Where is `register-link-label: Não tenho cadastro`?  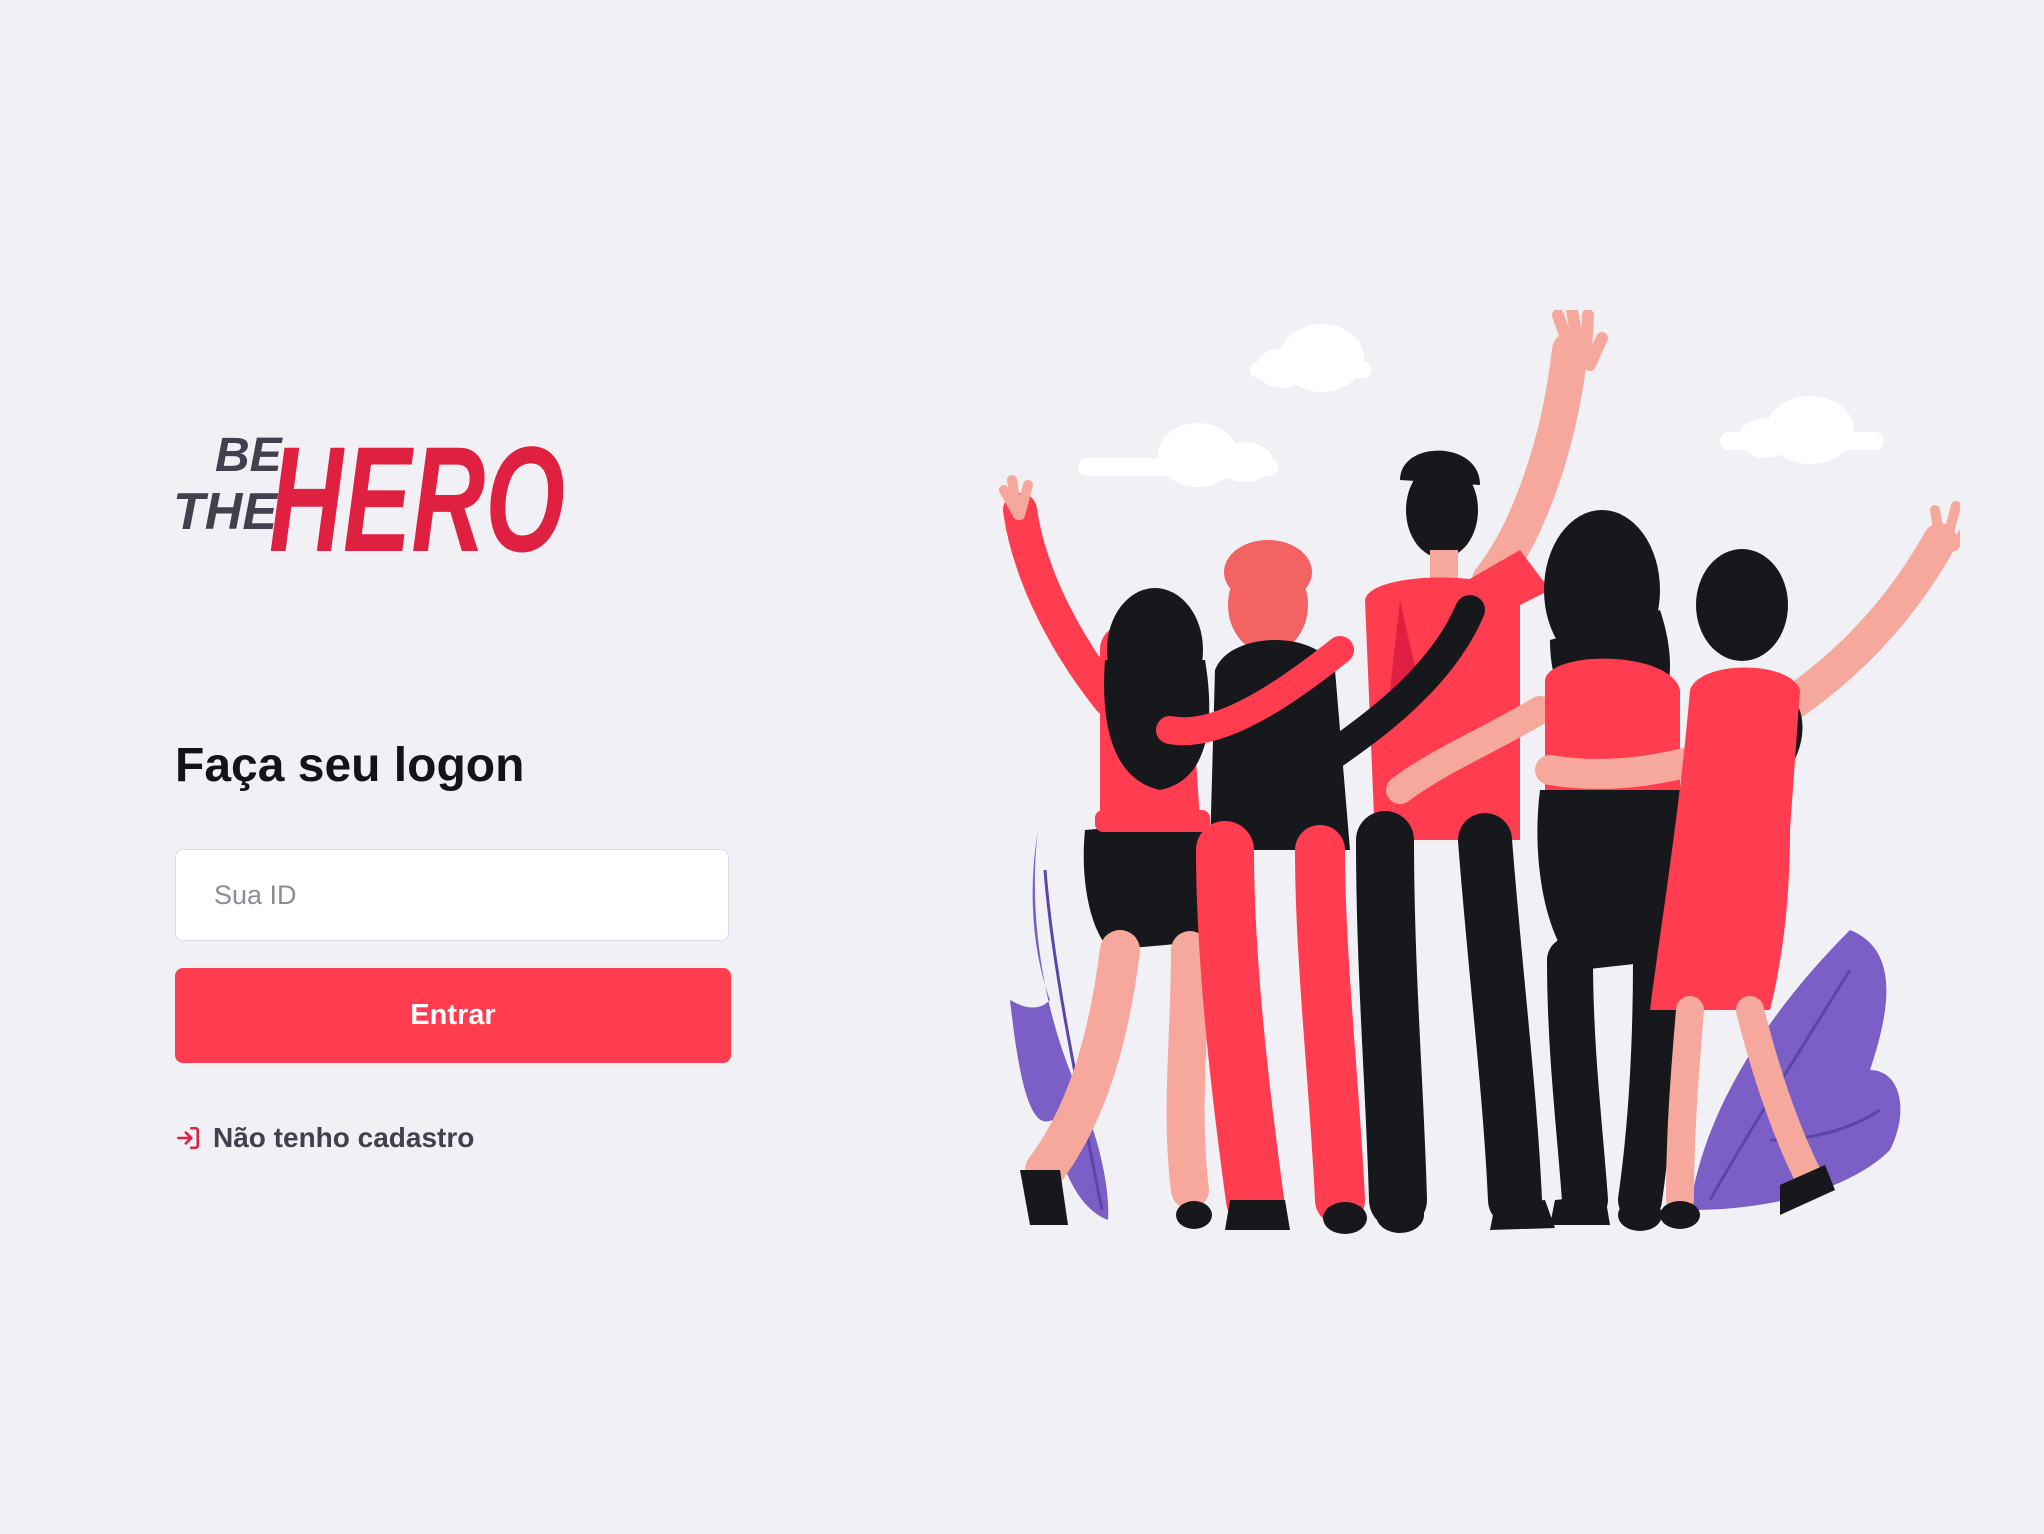
register-link-label: Não tenho cadastro is located at coordinates (344, 1137).